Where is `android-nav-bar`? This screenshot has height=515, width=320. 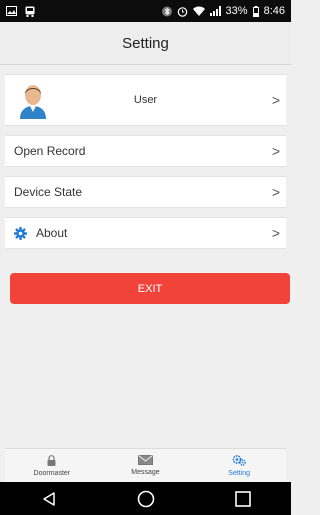
android-nav-bar is located at coordinates (145, 498).